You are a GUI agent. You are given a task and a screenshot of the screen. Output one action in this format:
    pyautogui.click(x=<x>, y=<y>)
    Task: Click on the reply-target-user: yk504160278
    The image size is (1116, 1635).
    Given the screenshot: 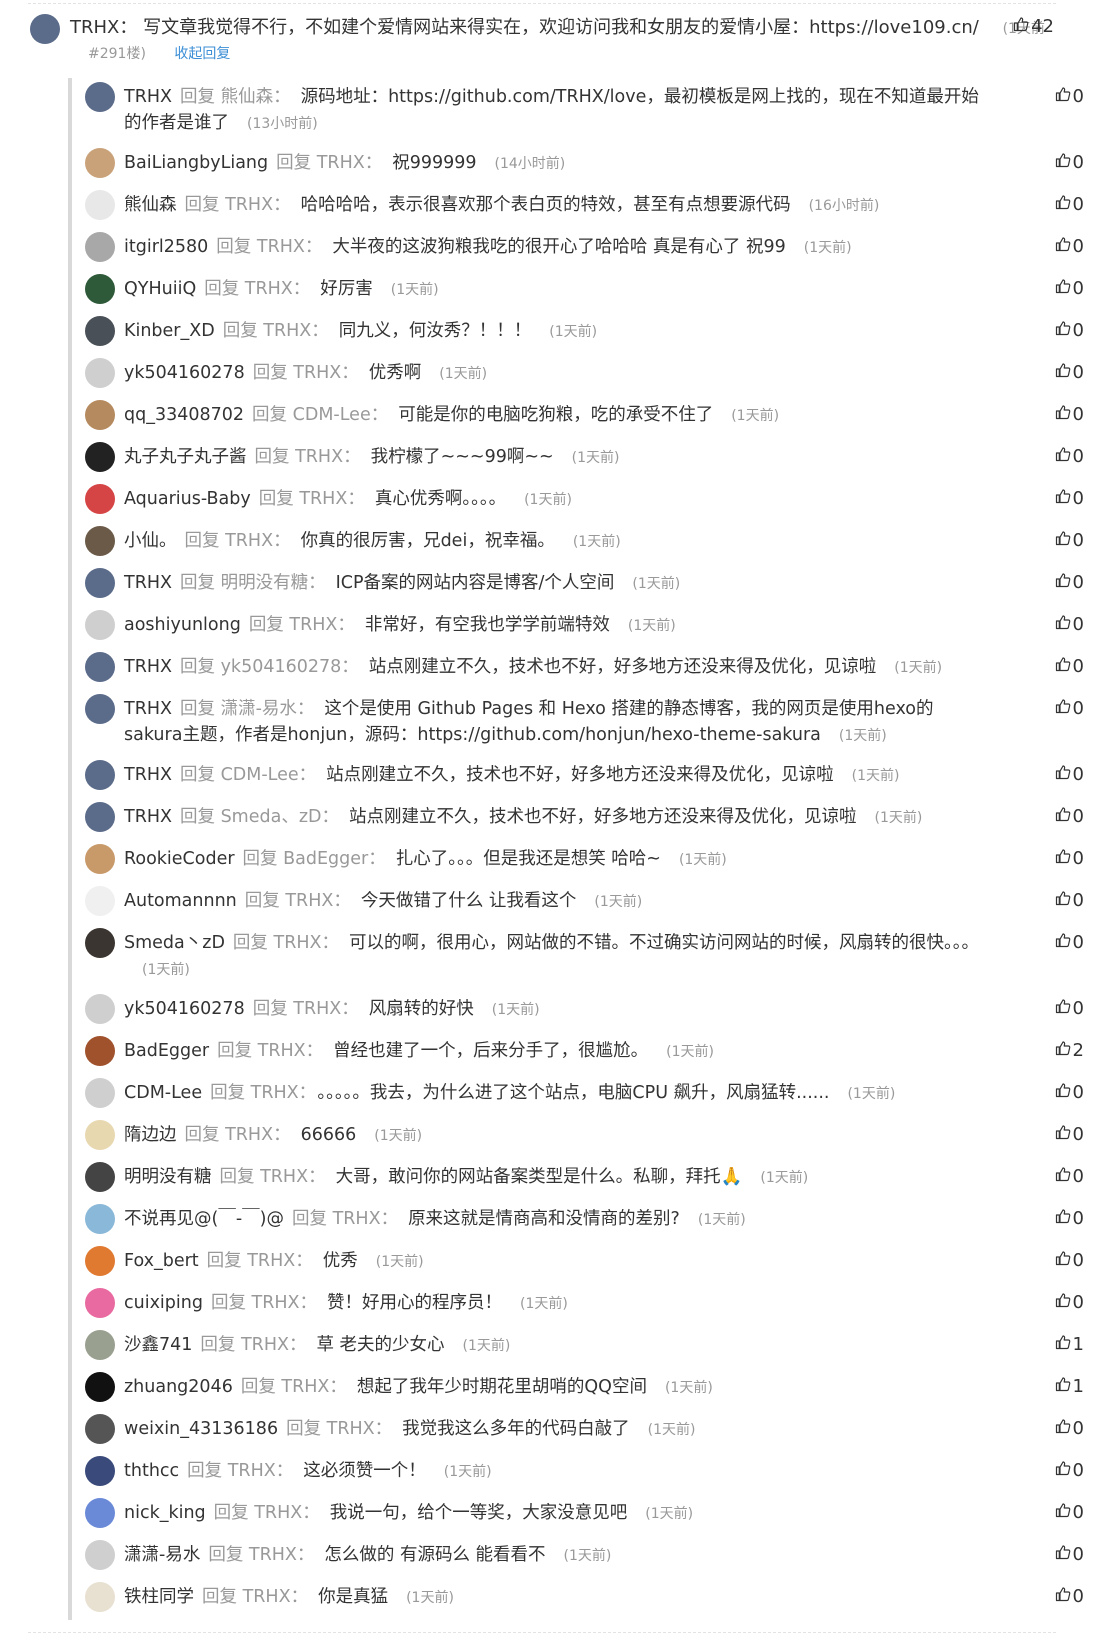 What is the action you would take?
    pyautogui.click(x=281, y=667)
    